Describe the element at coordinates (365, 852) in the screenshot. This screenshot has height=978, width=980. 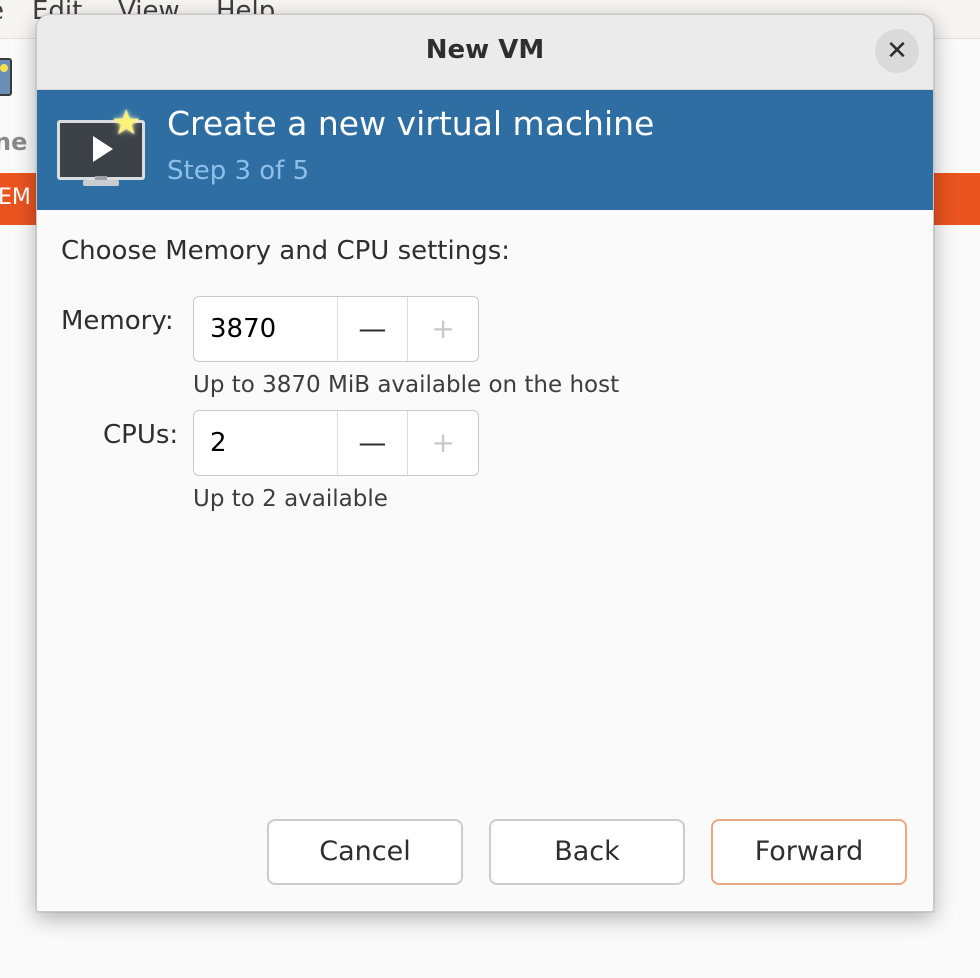
I see `cancel-button: Cancel` at that location.